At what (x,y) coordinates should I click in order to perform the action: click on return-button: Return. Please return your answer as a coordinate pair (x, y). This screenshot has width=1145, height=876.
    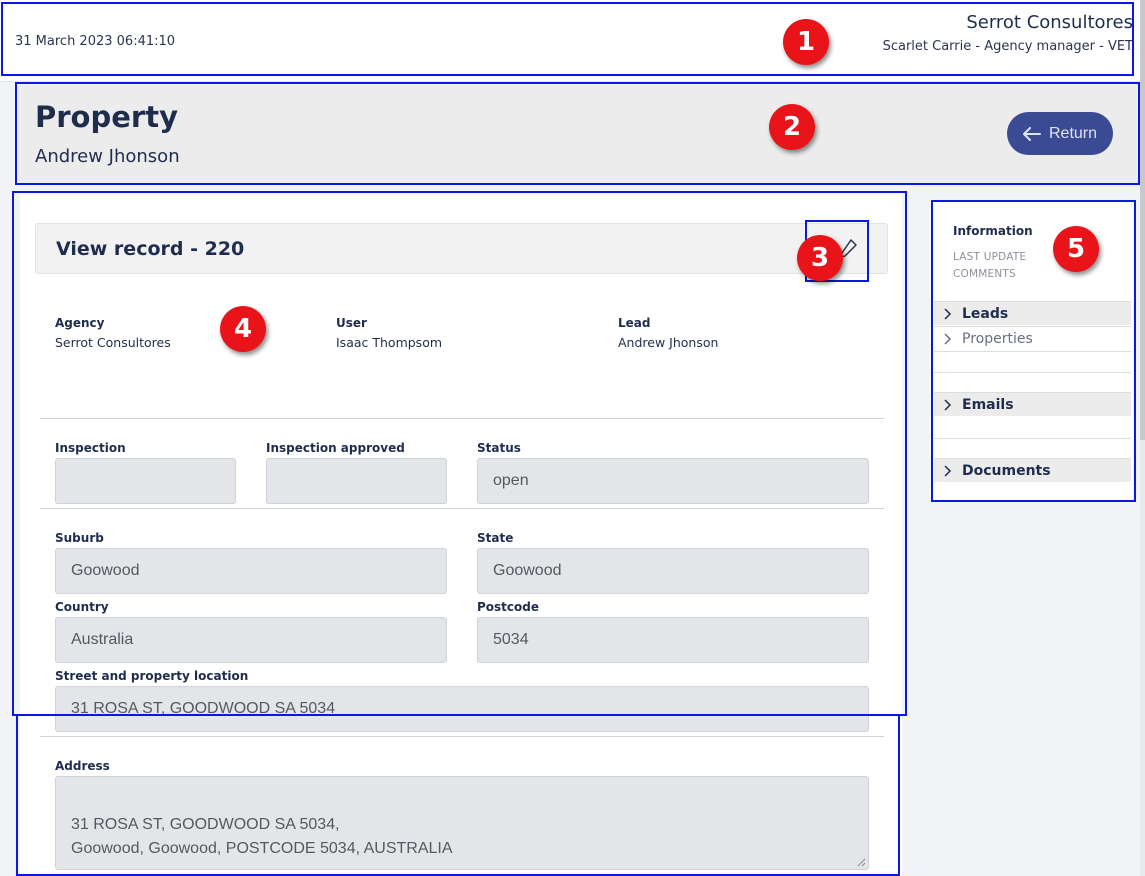
    Looking at the image, I should click on (1060, 133).